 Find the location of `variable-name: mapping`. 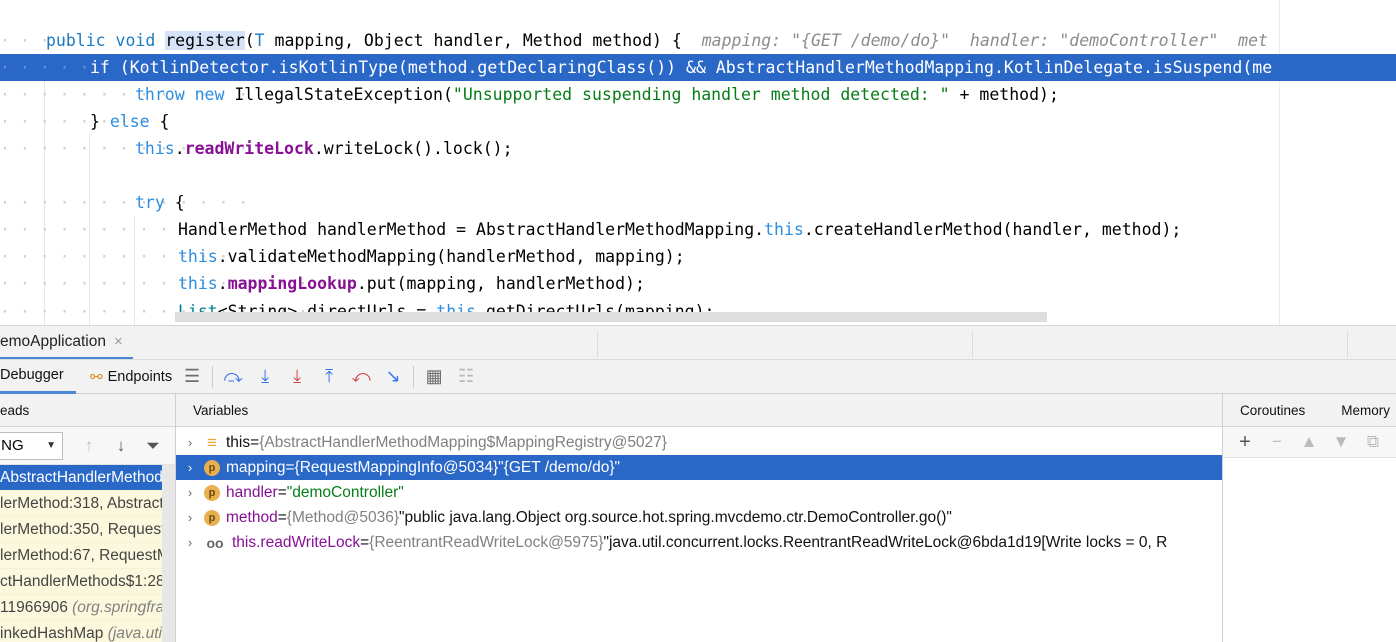

variable-name: mapping is located at coordinates (256, 467).